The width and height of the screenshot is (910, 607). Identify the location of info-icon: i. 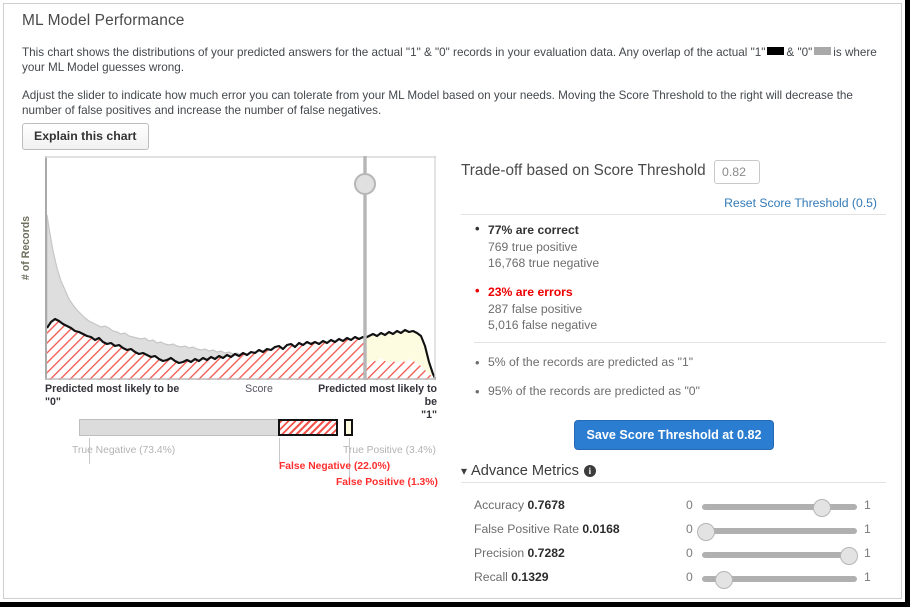
(589, 471).